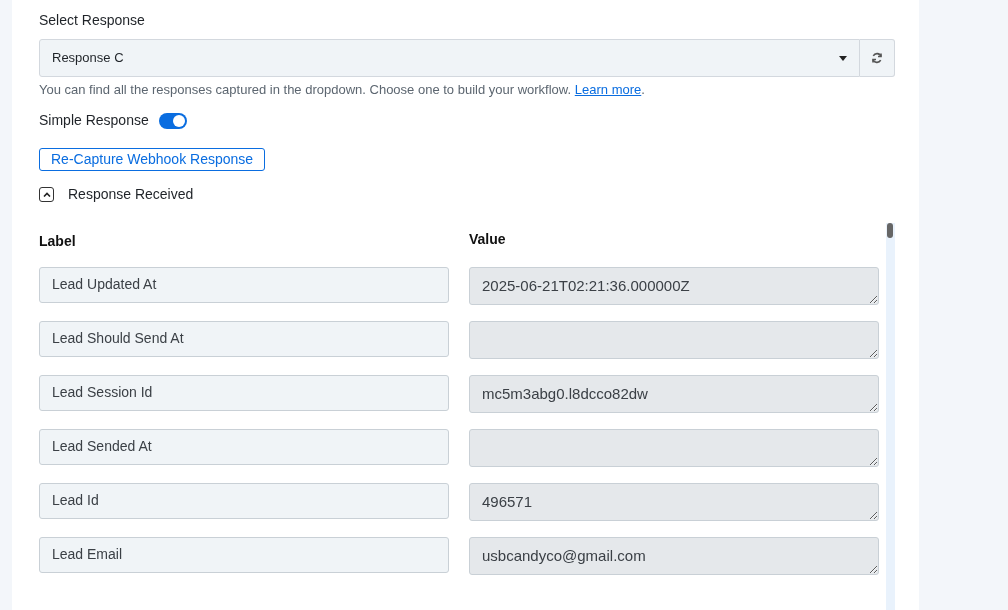 The image size is (1008, 610). I want to click on help-text: You can find all the responses captured in the dropdown. Choose one to build your workflow. Learn more., so click(342, 90).